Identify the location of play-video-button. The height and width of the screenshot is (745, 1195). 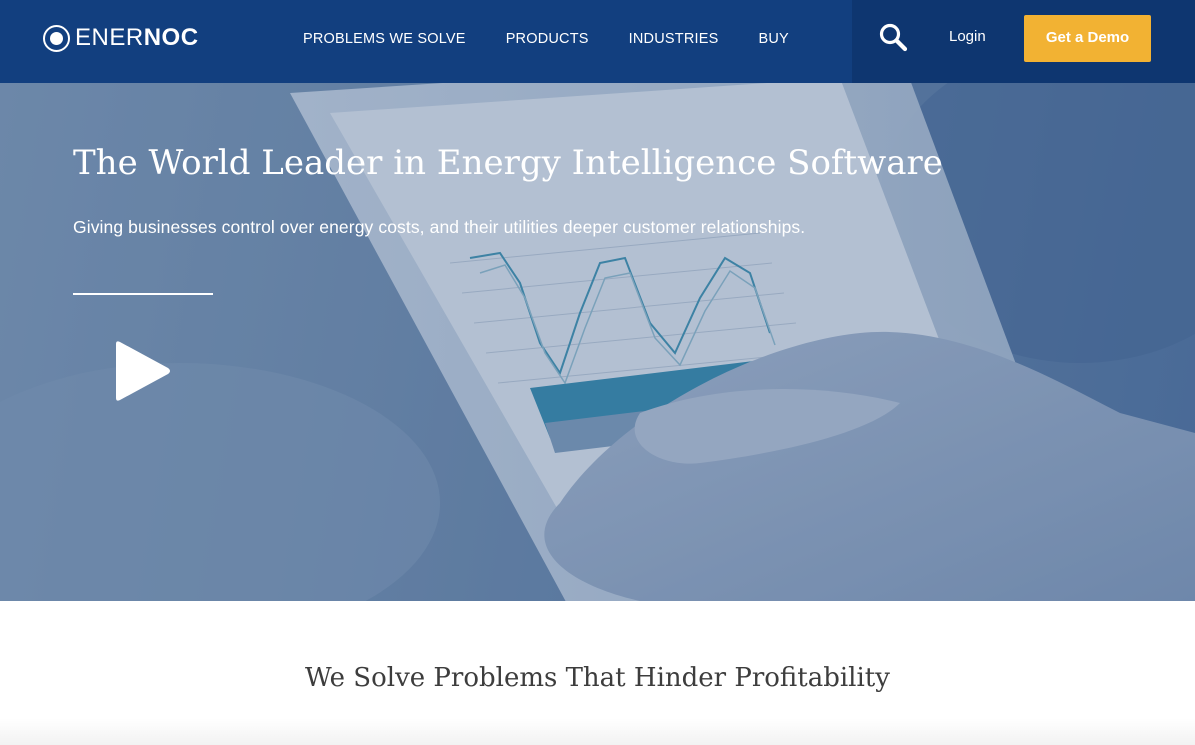
(143, 371).